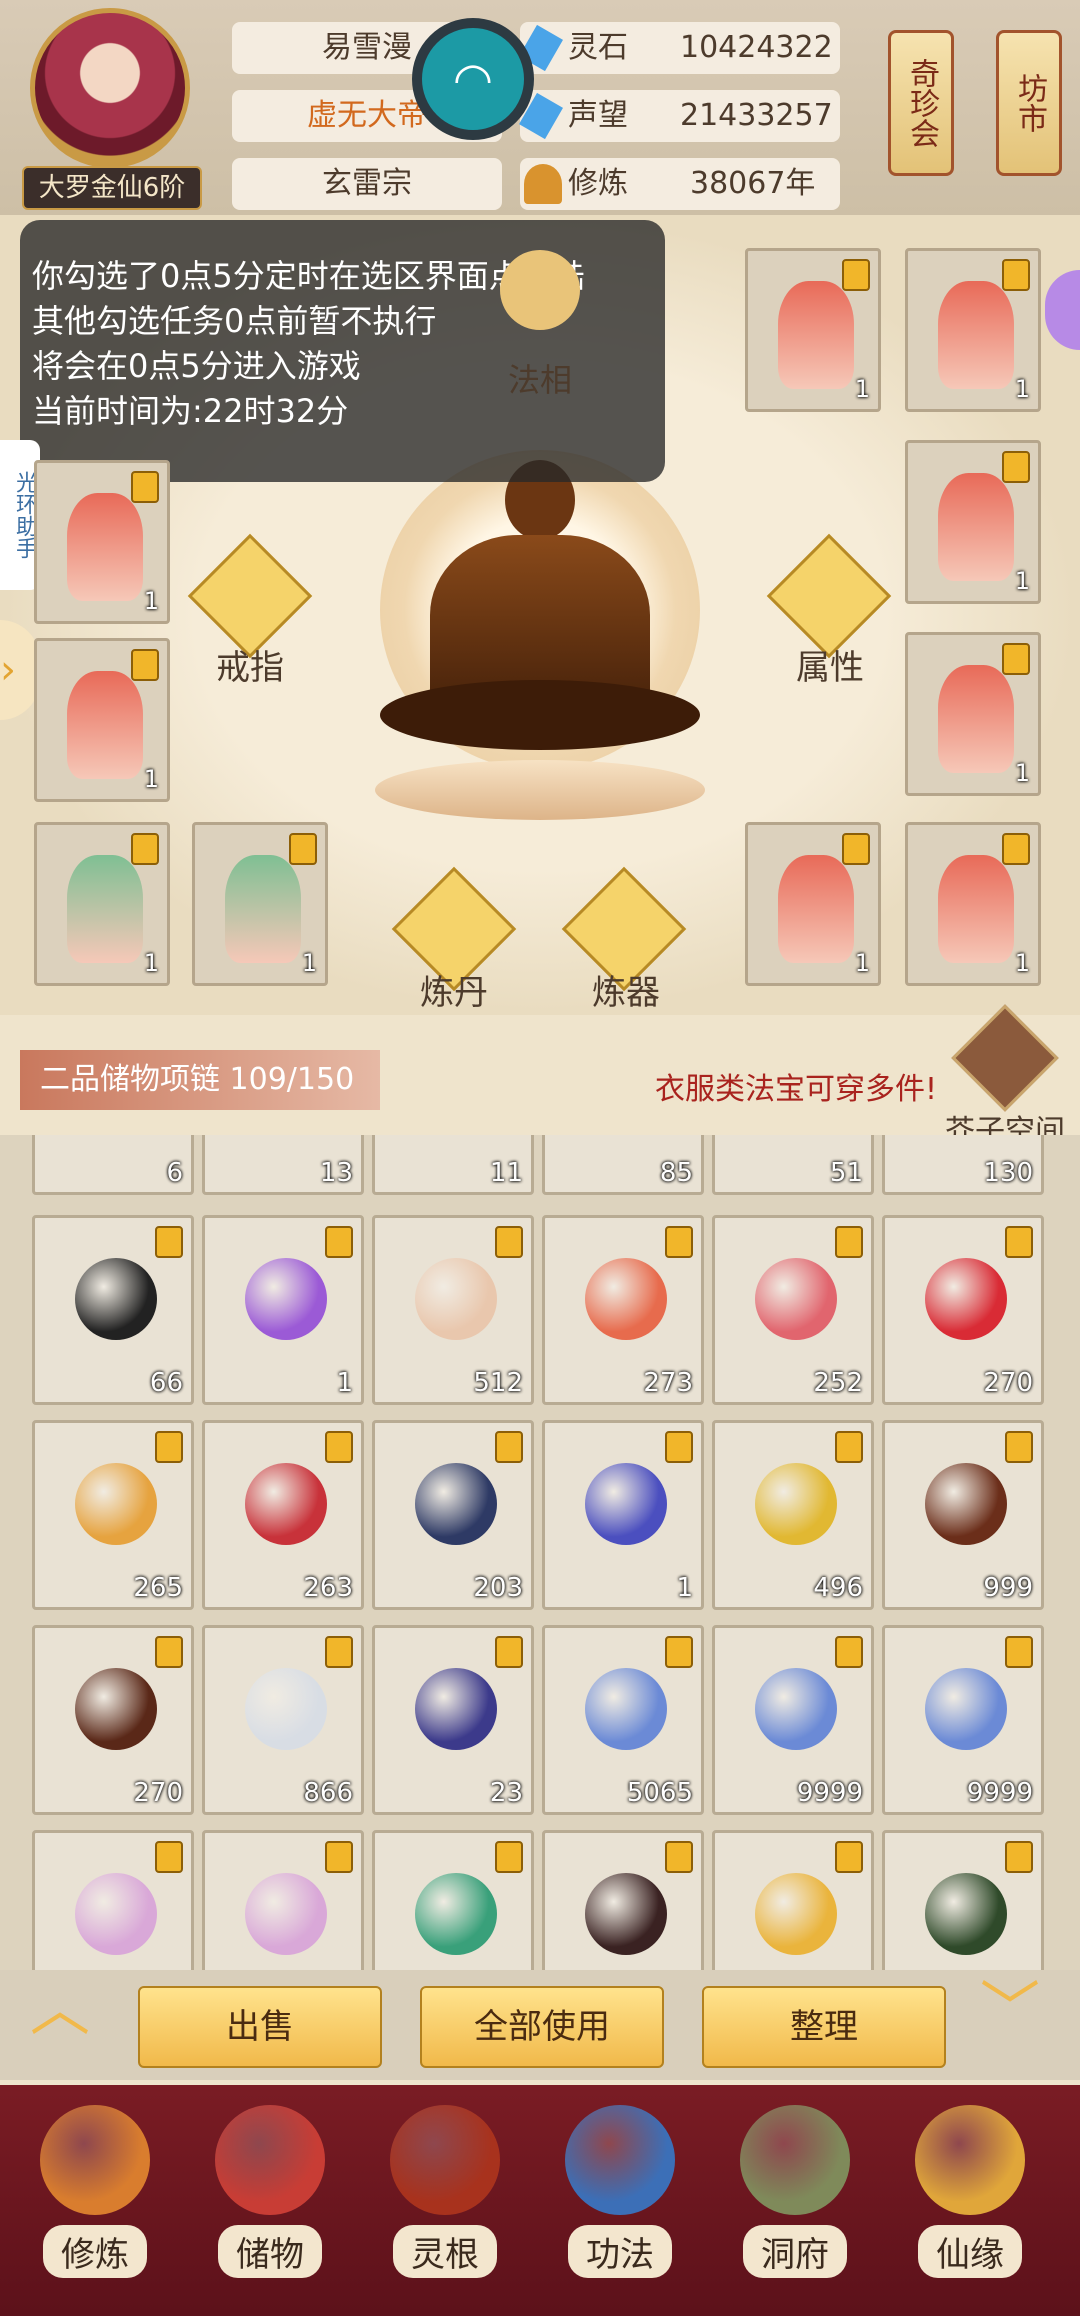  What do you see at coordinates (283, 1165) in the screenshot?
I see `inventory-item: 13` at bounding box center [283, 1165].